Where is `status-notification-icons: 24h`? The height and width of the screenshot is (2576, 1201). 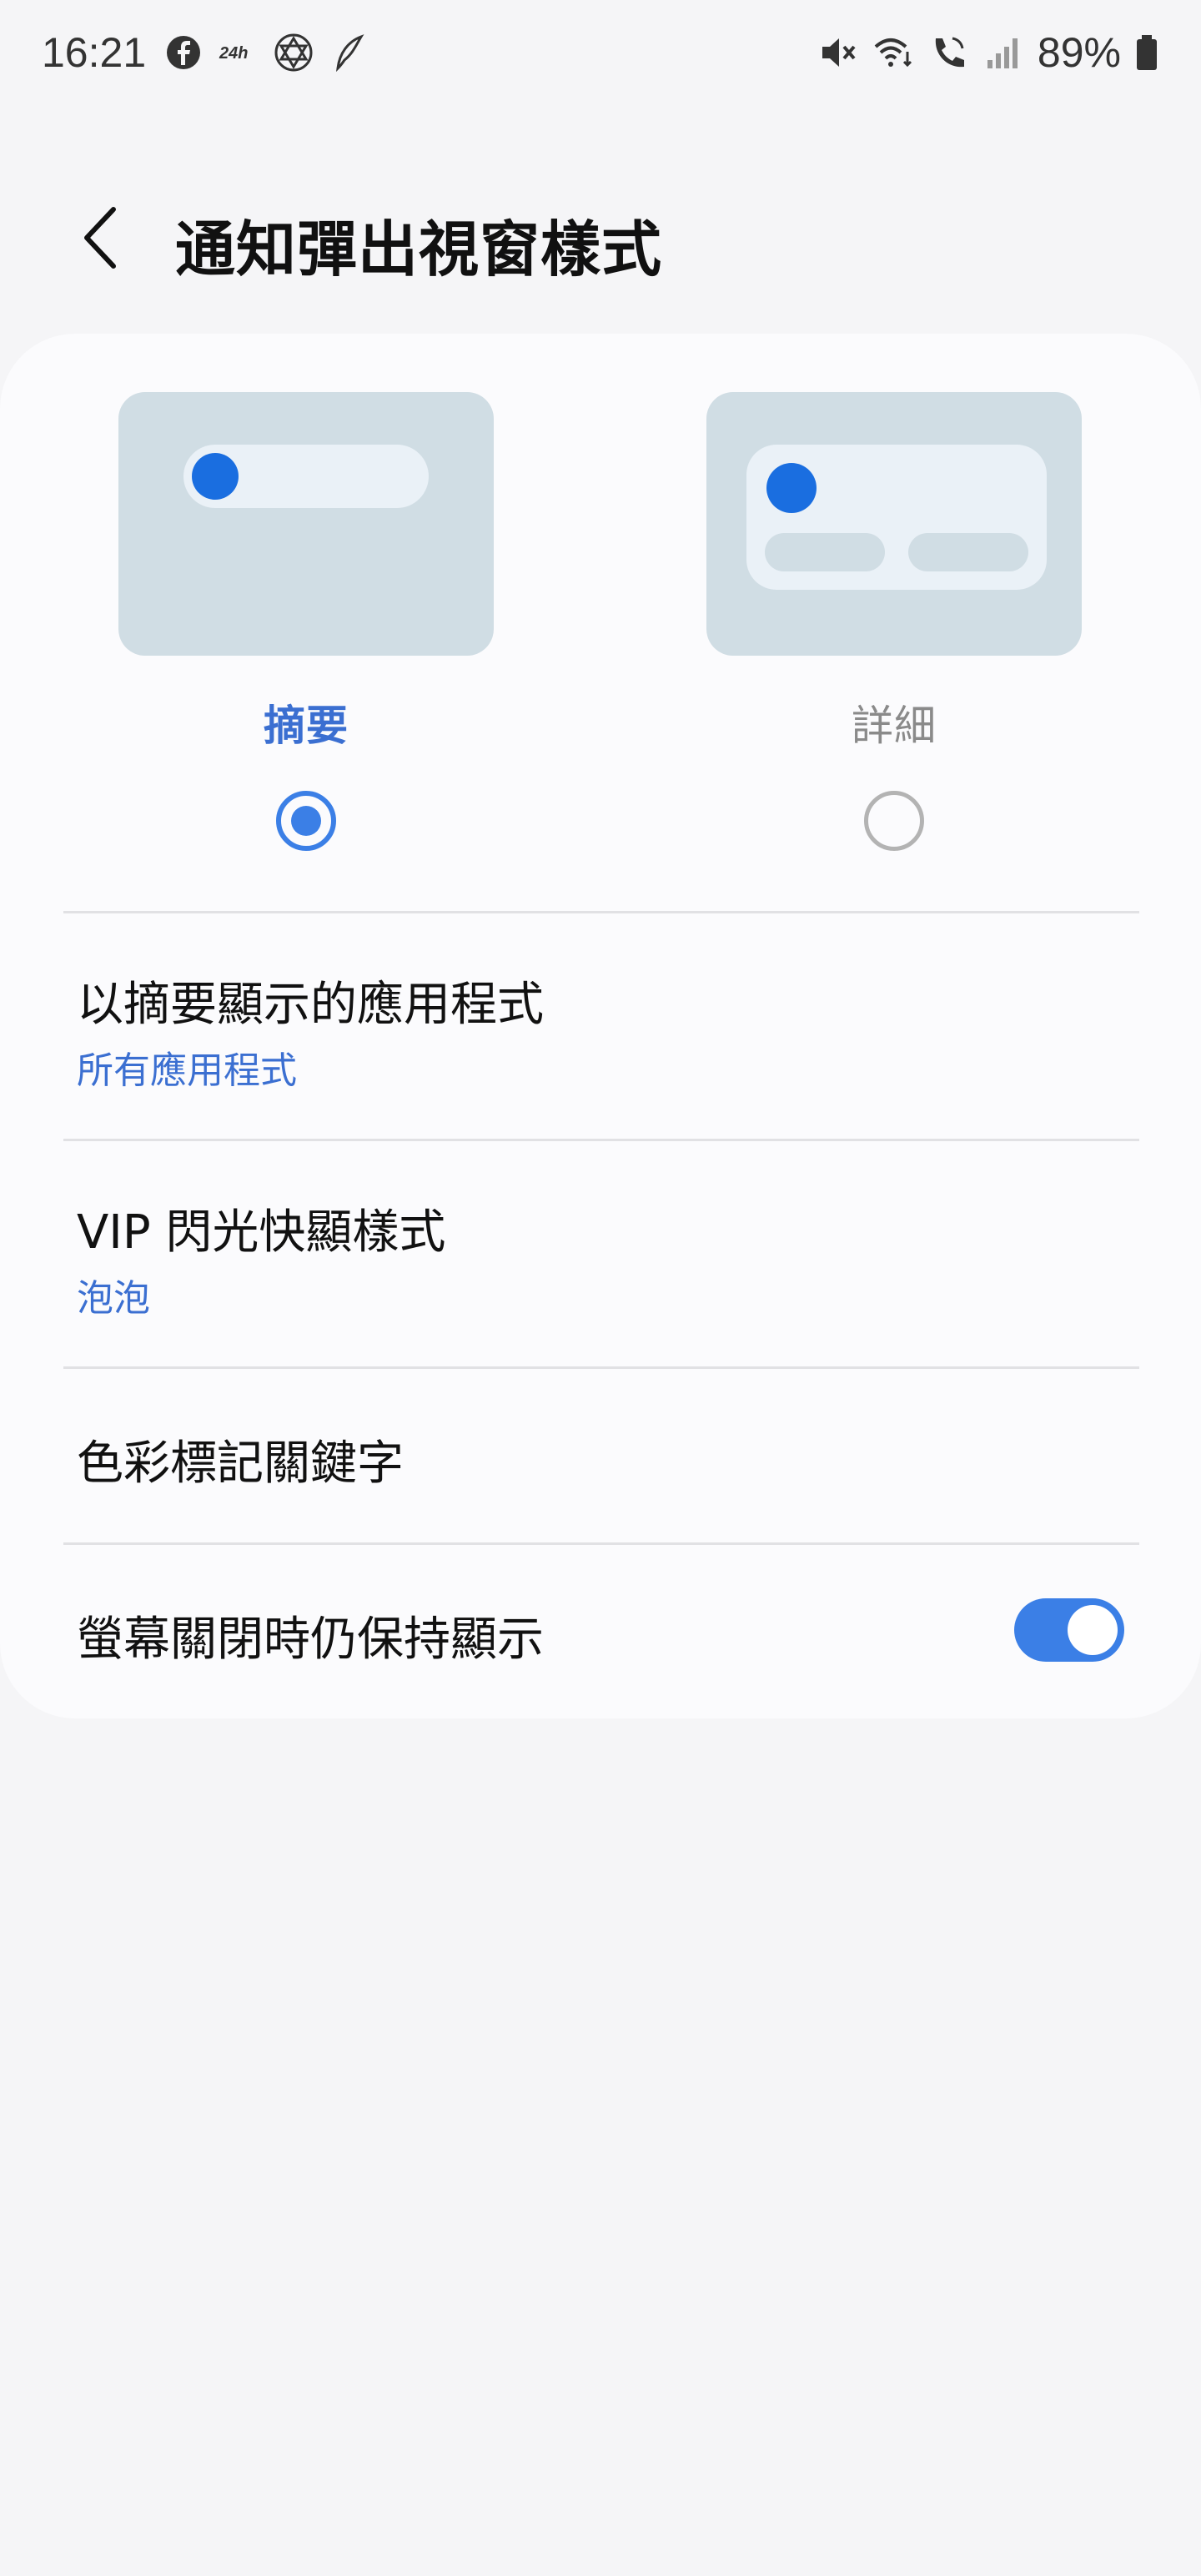
status-notification-icons: 24h is located at coordinates (266, 52).